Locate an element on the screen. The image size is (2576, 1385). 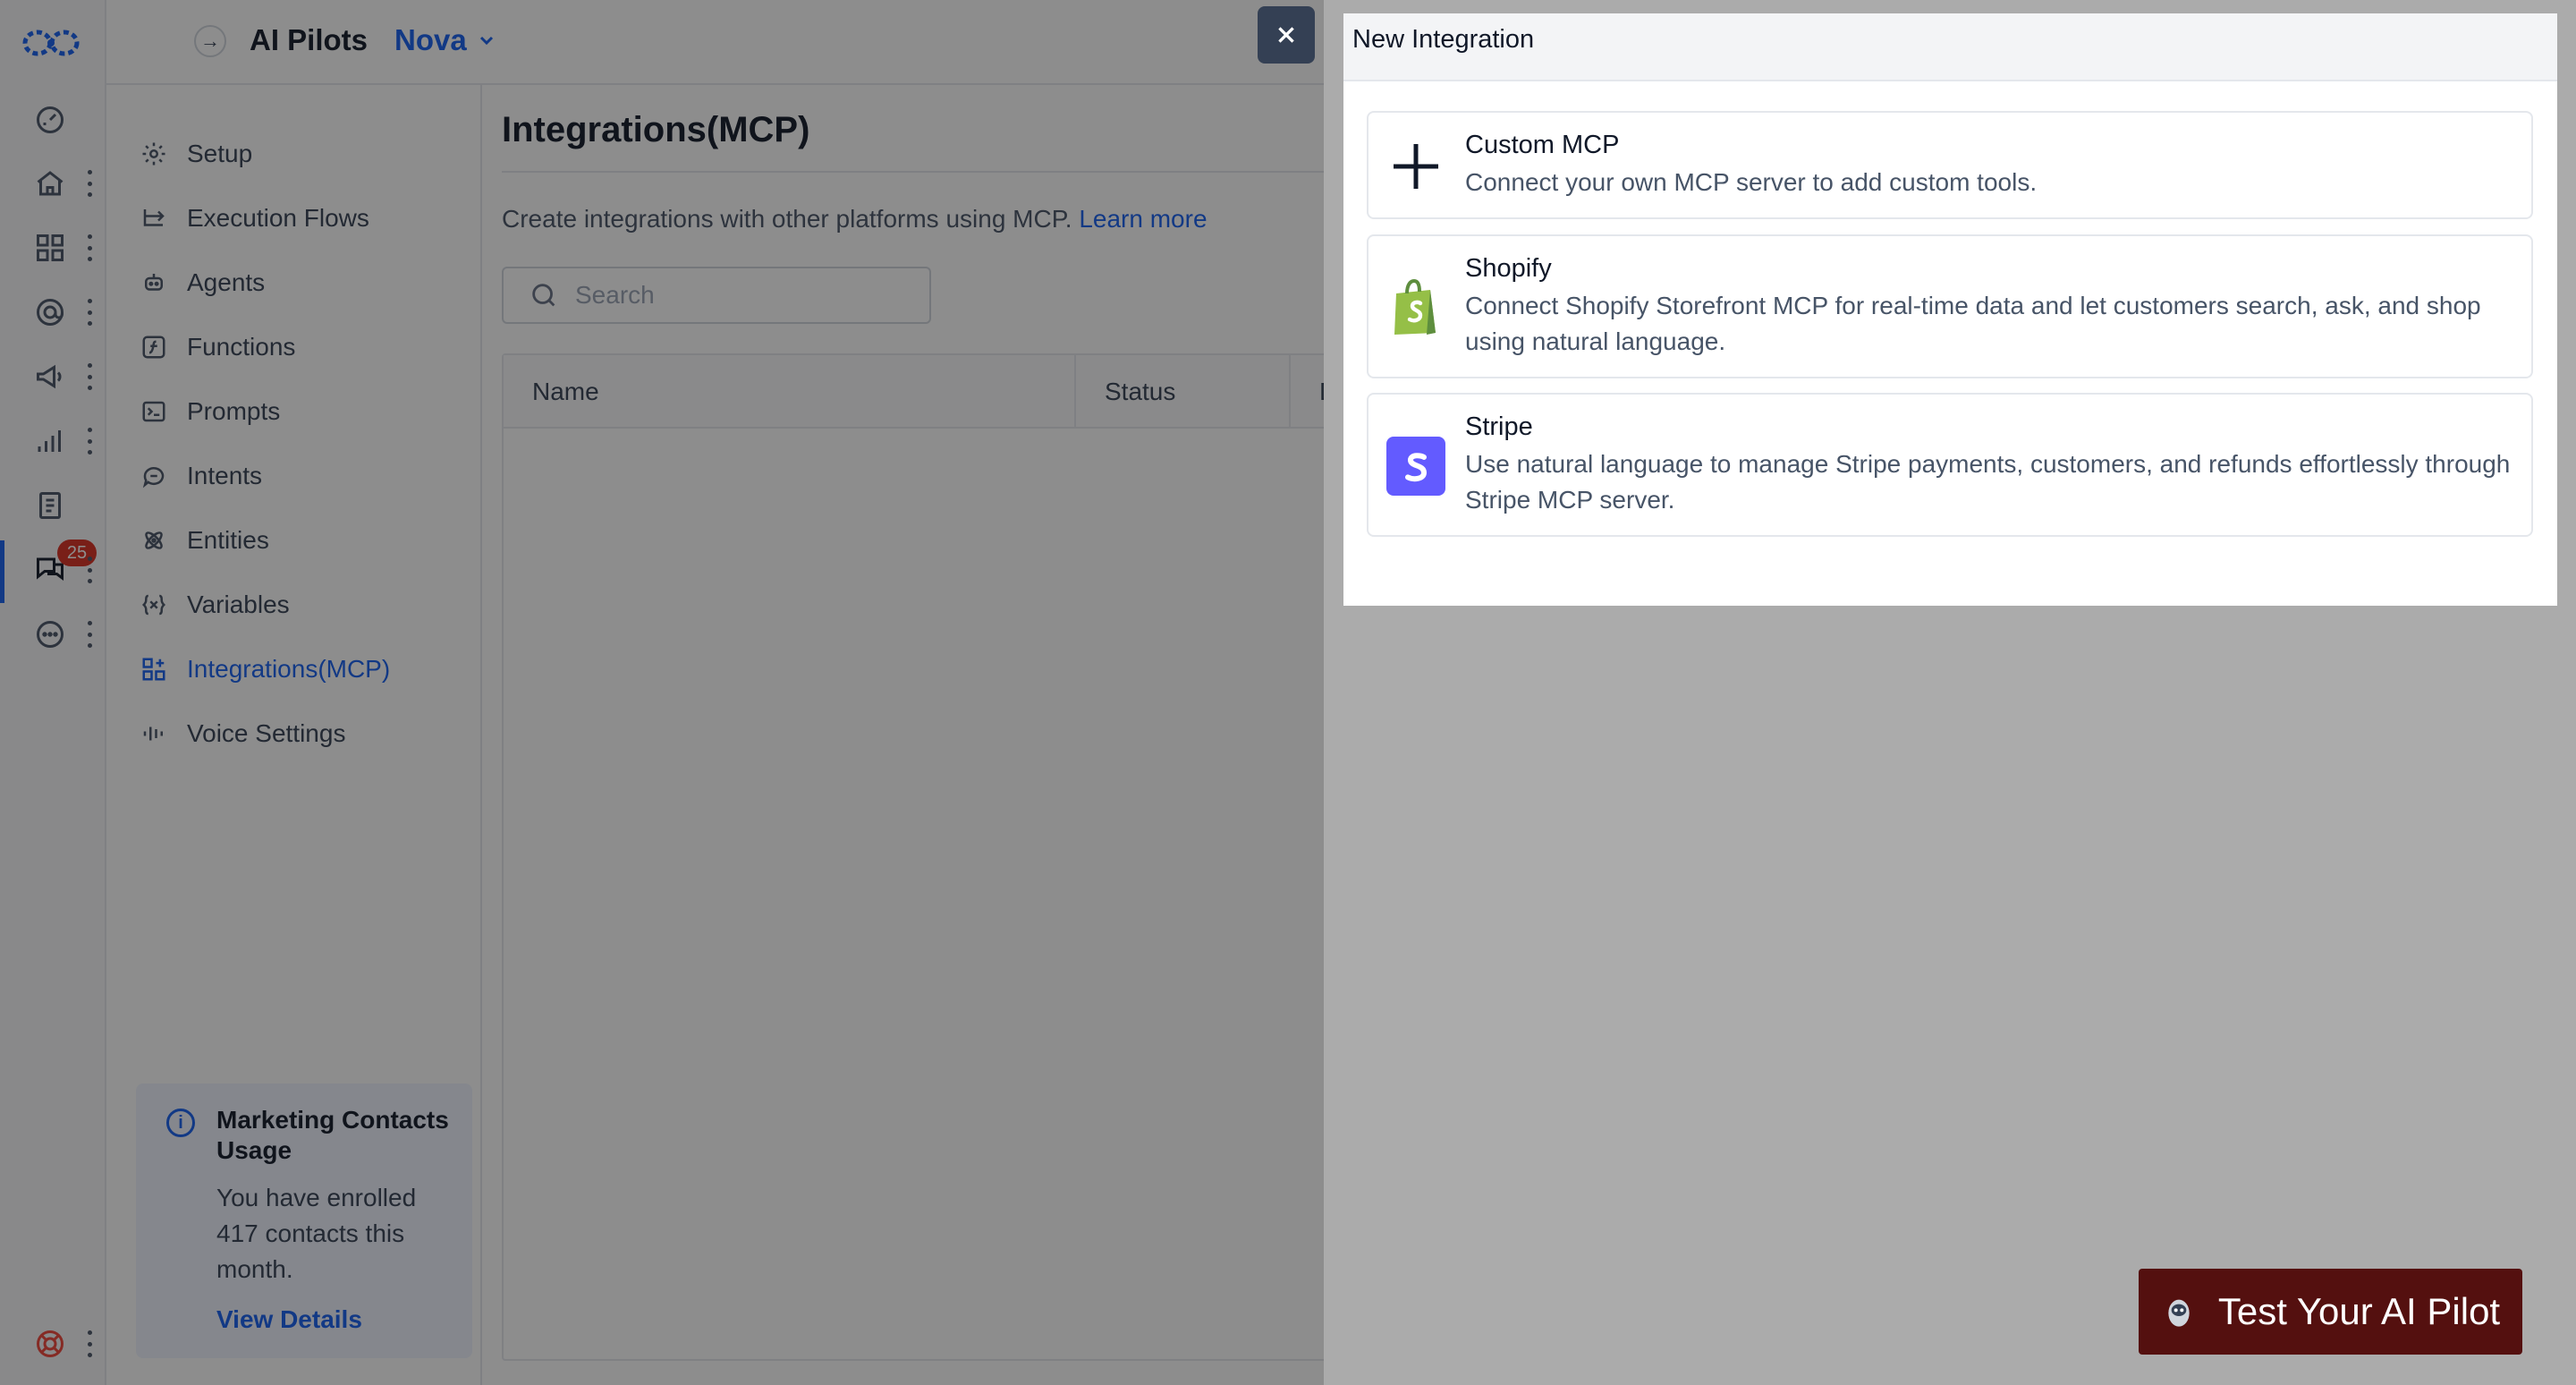
panel-header: New Integration is located at coordinates (1950, 47).